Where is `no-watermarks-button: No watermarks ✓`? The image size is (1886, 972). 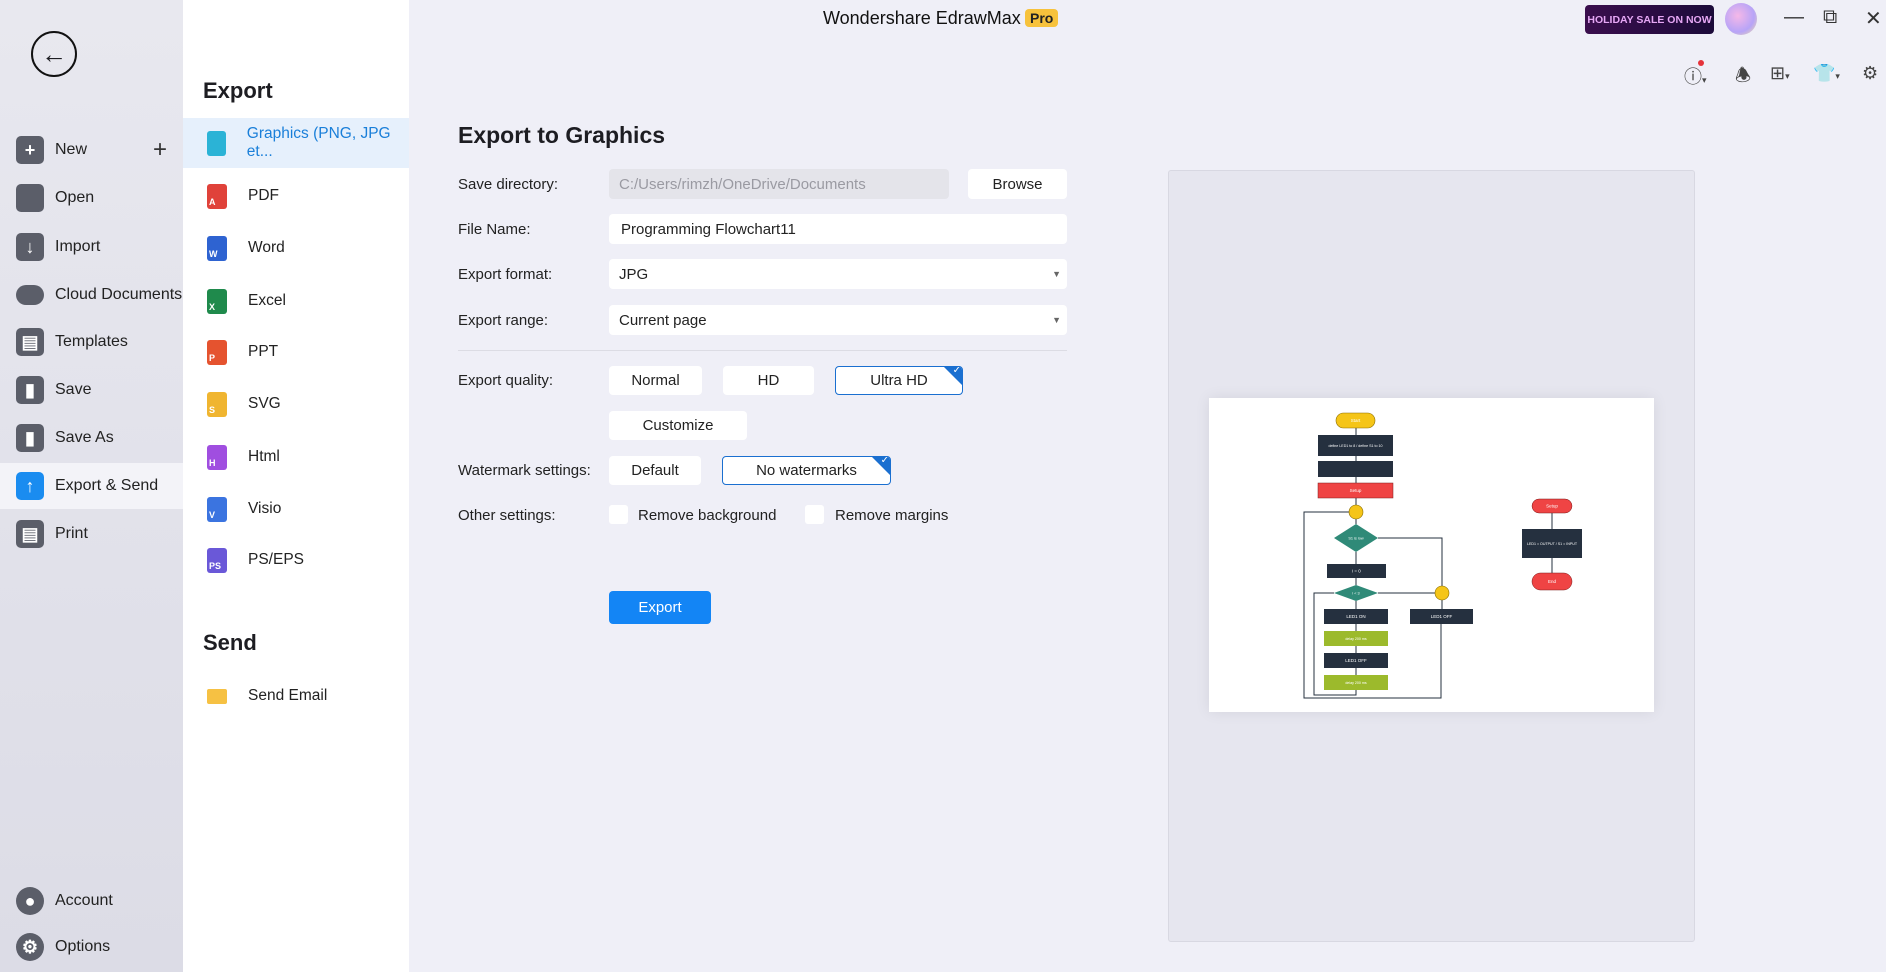 no-watermarks-button: No watermarks ✓ is located at coordinates (806, 470).